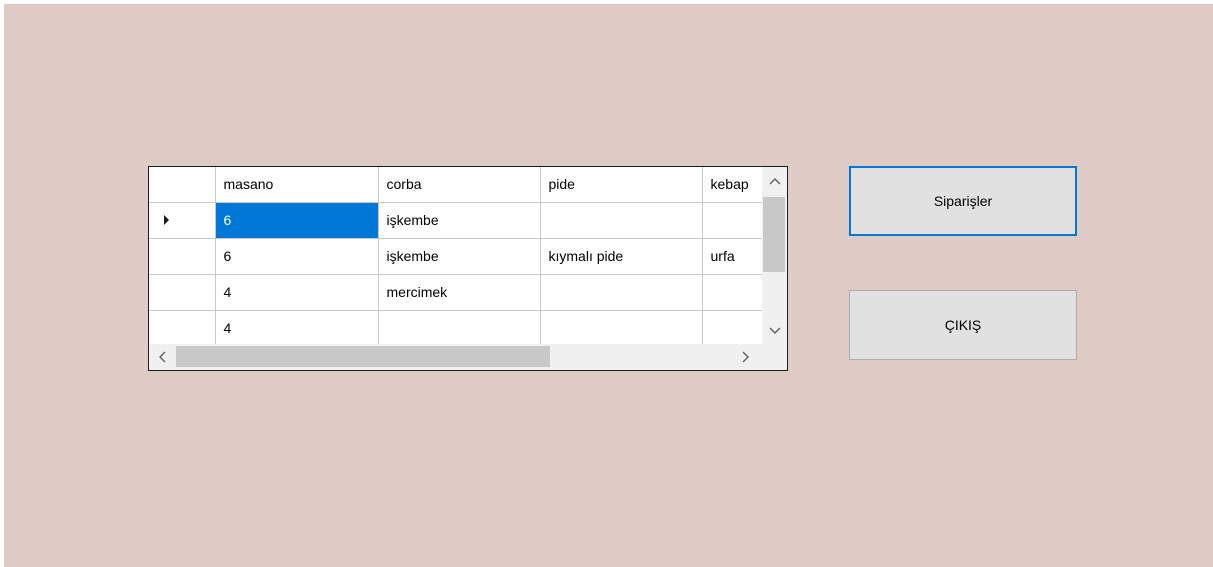 The width and height of the screenshot is (1213, 567). I want to click on table-row: 4, so click(461, 328).